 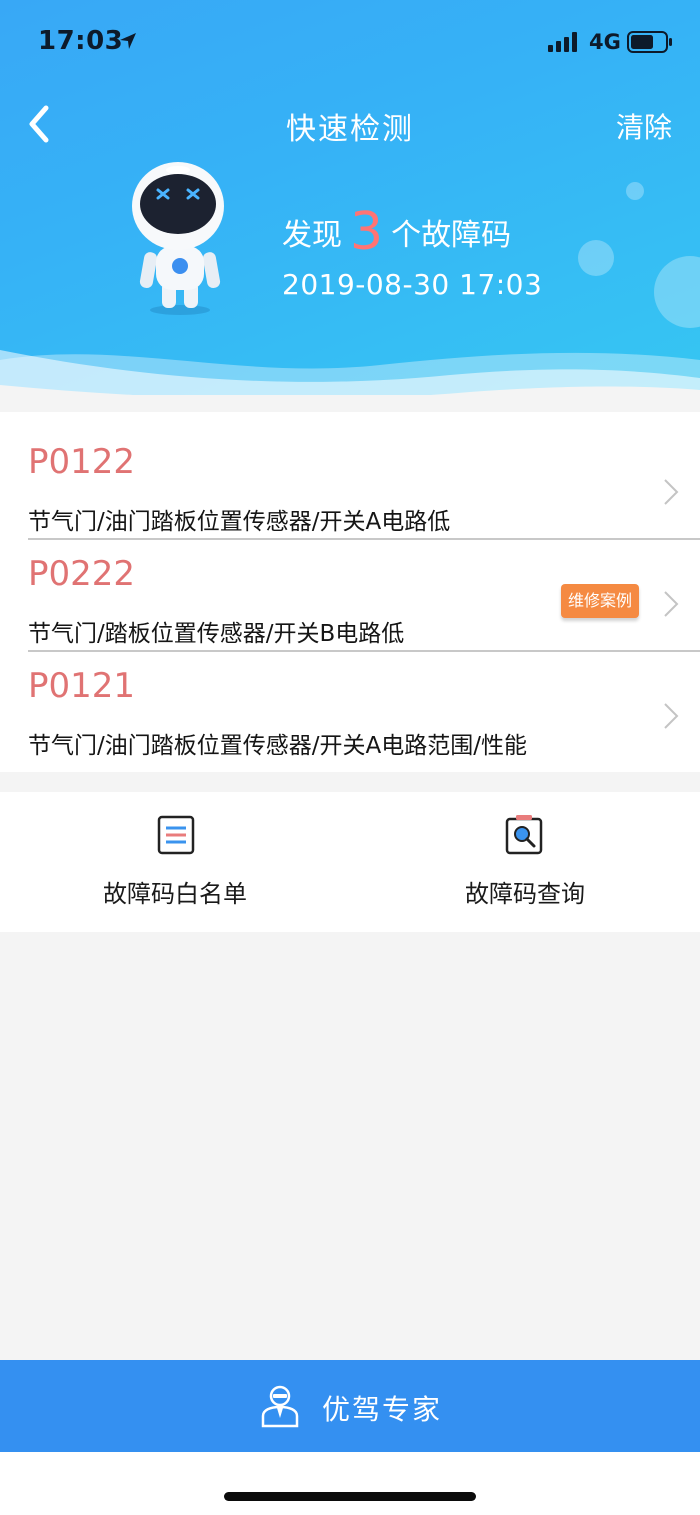 What do you see at coordinates (382, 1409) in the screenshot?
I see `expert-label: 优驾专家` at bounding box center [382, 1409].